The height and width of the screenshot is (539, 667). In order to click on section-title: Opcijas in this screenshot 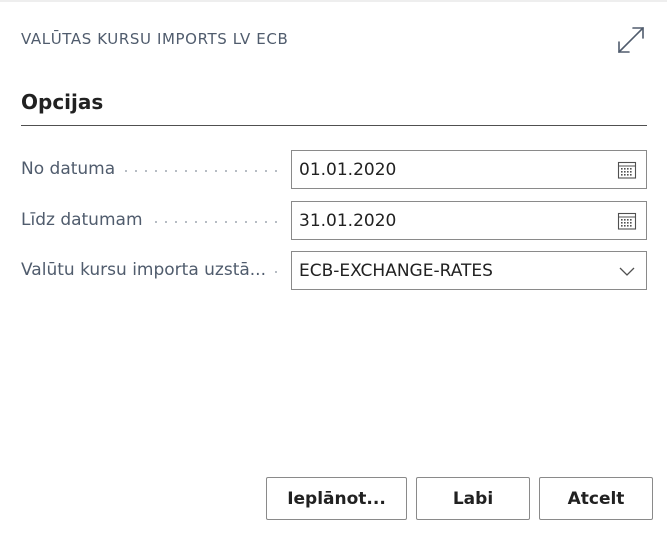, I will do `click(62, 102)`.